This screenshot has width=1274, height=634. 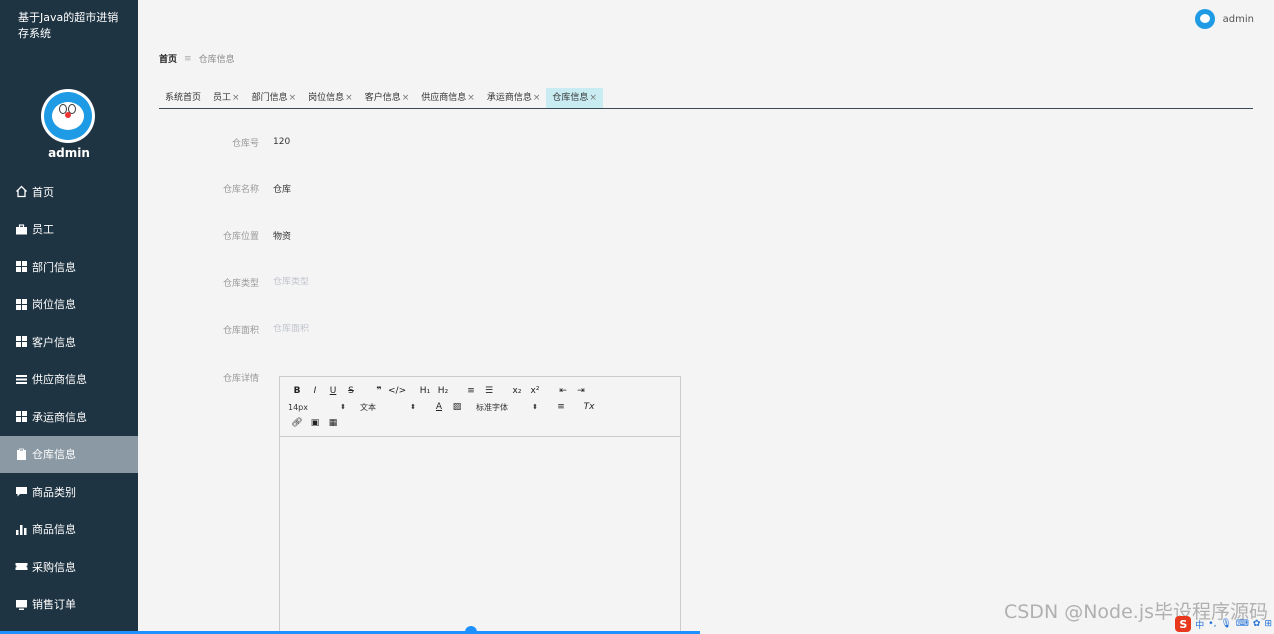 What do you see at coordinates (274, 98) in the screenshot?
I see `tab-department: 部门信息×` at bounding box center [274, 98].